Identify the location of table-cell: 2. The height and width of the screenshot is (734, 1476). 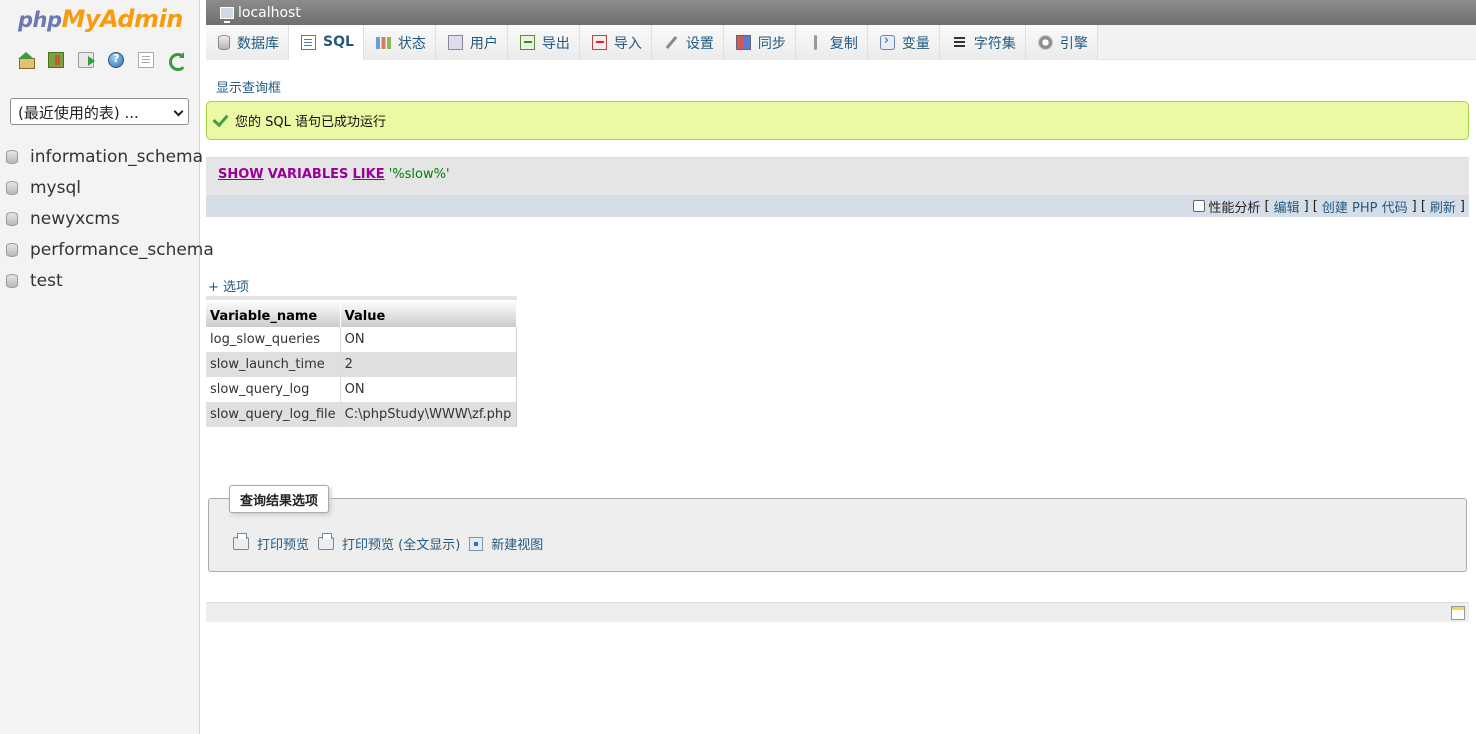
(428, 364).